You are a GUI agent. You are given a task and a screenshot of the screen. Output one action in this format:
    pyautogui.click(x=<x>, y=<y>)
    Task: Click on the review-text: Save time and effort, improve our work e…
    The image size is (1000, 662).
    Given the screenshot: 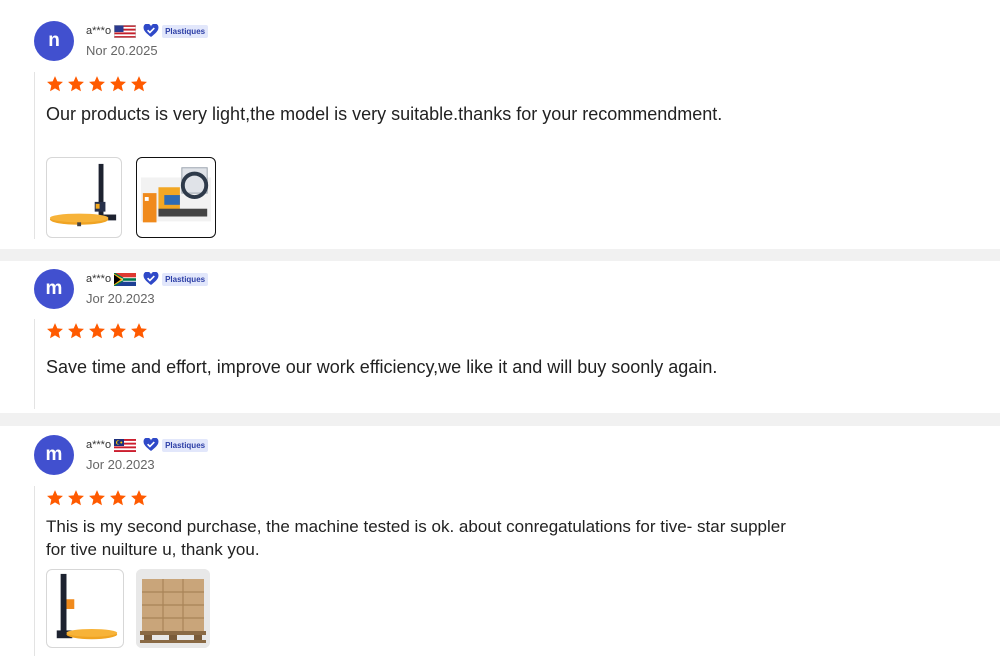 What is the action you would take?
    pyautogui.click(x=382, y=367)
    